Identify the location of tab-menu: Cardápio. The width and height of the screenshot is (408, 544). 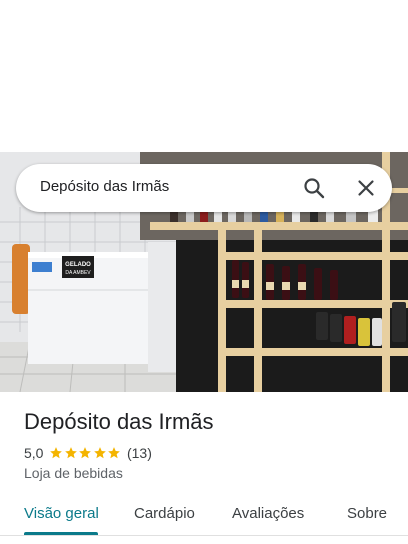
(164, 513).